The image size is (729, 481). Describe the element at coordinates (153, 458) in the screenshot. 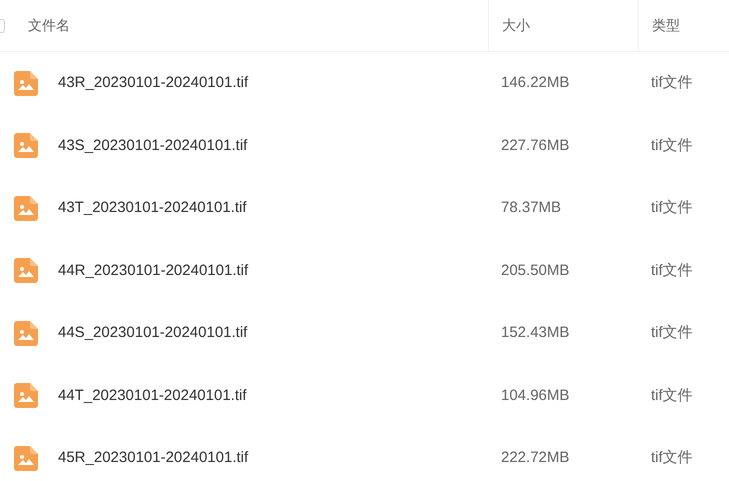

I see `file-name: 45R_20230101-20240101.tif` at that location.